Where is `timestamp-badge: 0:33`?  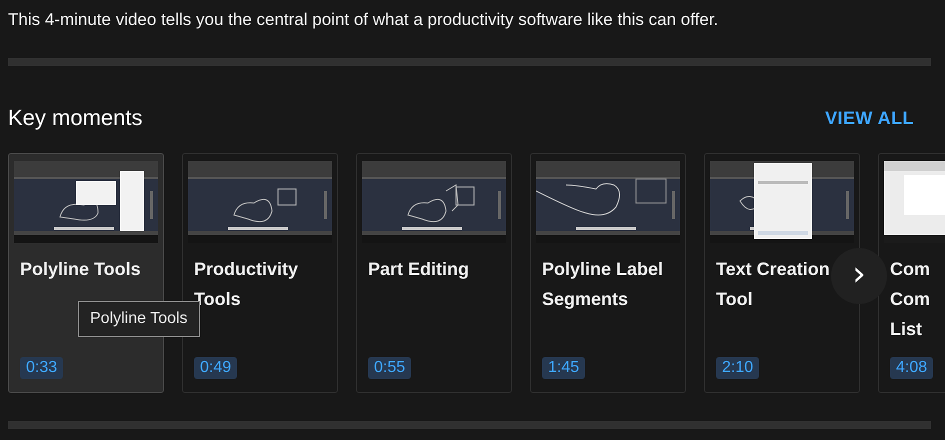 timestamp-badge: 0:33 is located at coordinates (42, 368).